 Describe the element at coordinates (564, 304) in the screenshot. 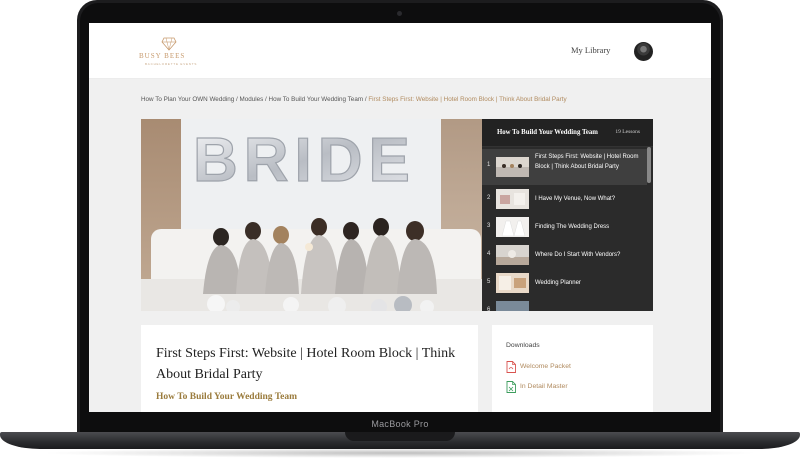

I see `playlist-item-6: 6` at that location.